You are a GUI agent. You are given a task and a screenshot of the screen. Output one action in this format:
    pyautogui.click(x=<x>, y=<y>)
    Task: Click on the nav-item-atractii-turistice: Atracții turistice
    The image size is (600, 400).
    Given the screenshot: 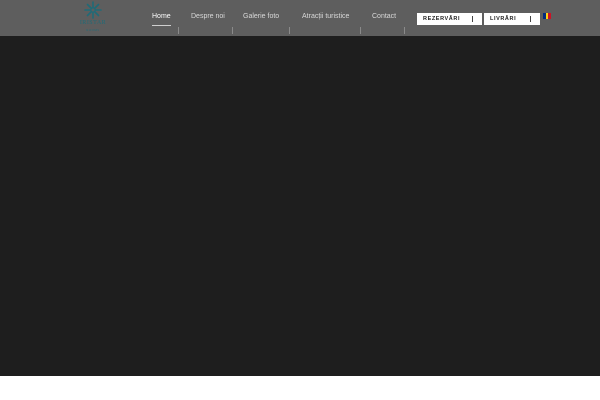 What is the action you would take?
    pyautogui.click(x=325, y=16)
    